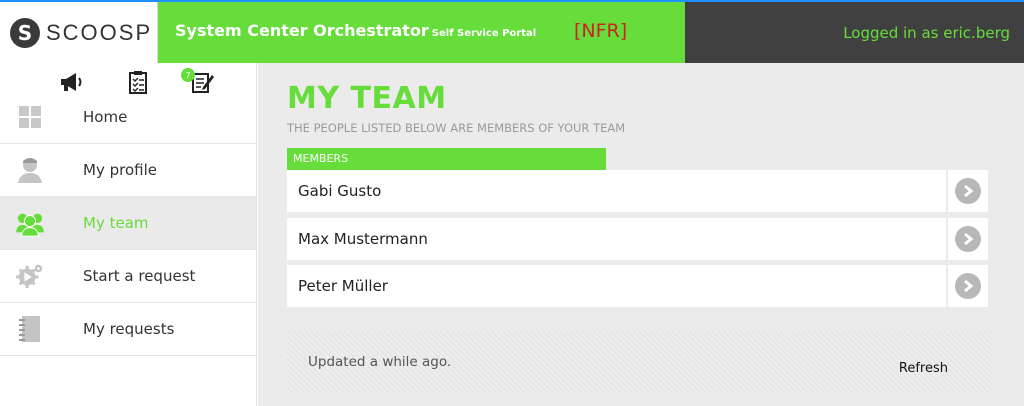  I want to click on tiles-icon, so click(30, 117).